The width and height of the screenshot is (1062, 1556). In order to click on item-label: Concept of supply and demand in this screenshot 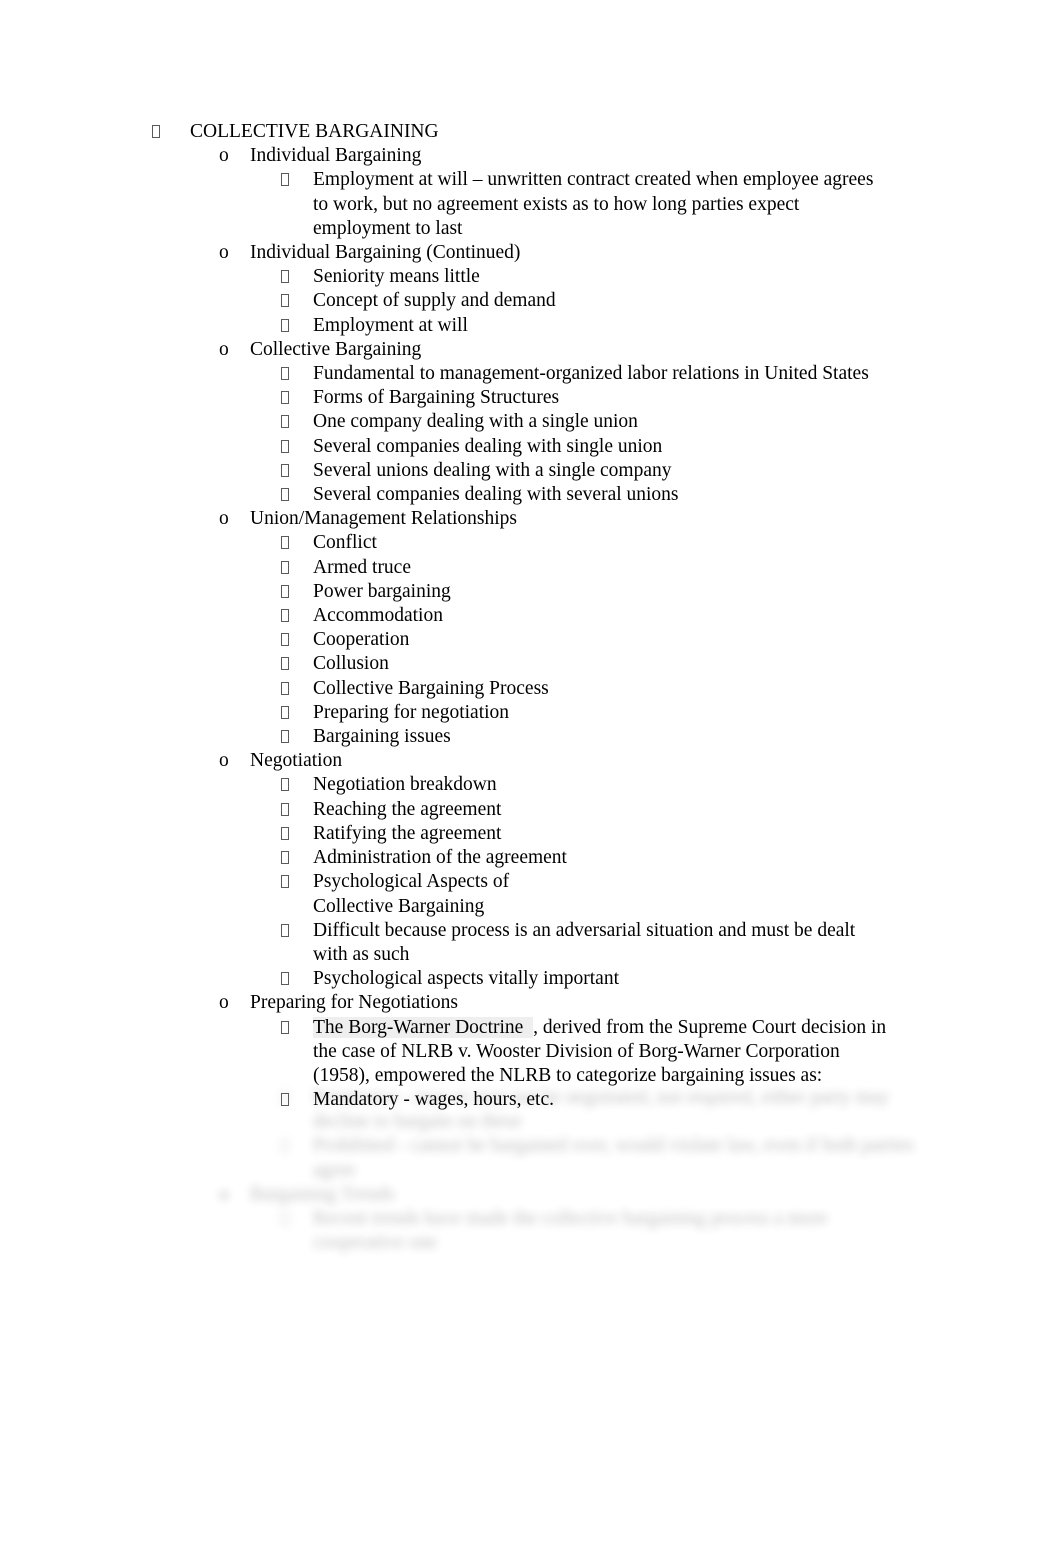, I will do `click(434, 301)`.